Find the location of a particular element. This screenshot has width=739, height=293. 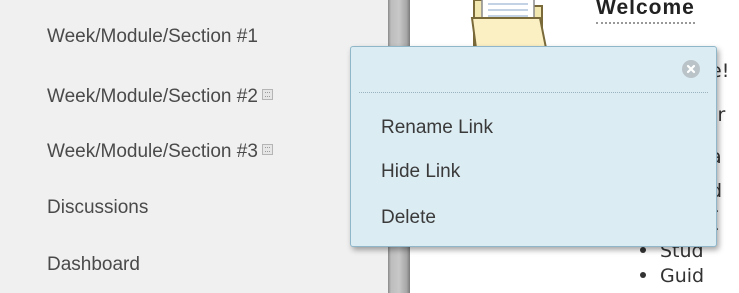

sidebar-item-label: Week/Module/Section #2 is located at coordinates (152, 96).